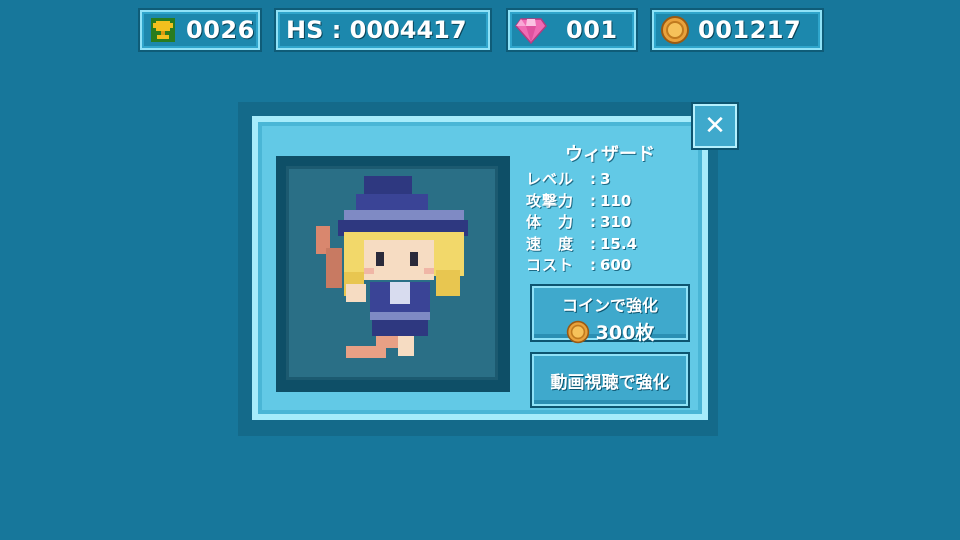 This screenshot has width=960, height=540. Describe the element at coordinates (625, 333) in the screenshot. I see `upgrade-coin-cost: 300枚` at that location.